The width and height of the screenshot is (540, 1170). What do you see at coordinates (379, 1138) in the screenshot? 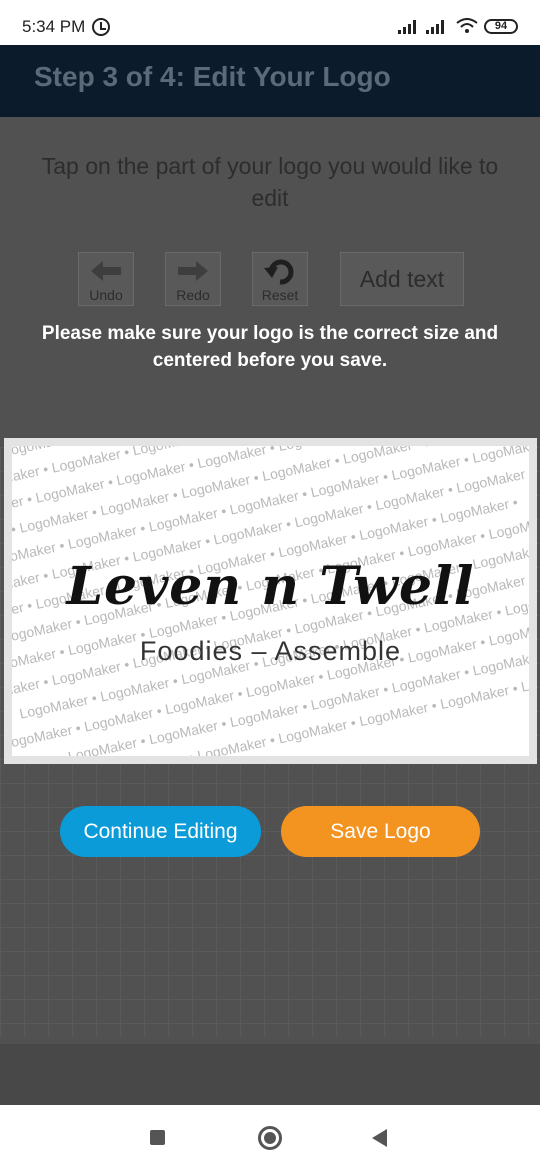
I see `back-icon` at bounding box center [379, 1138].